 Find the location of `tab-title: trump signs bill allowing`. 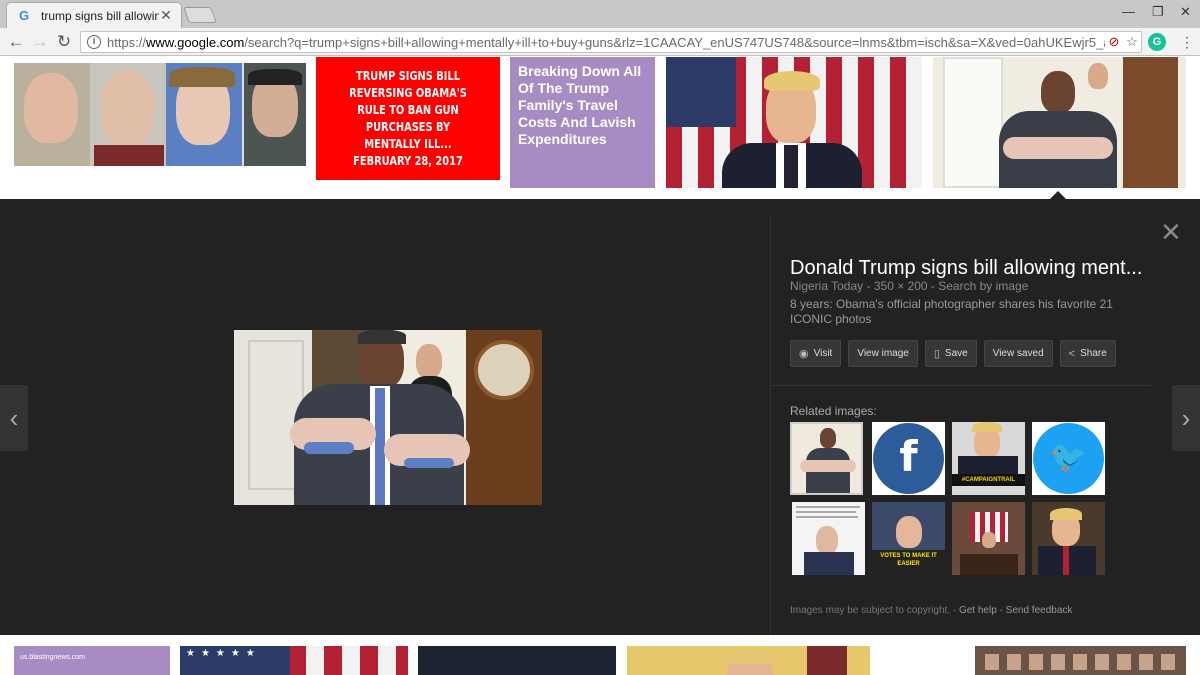

tab-title: trump signs bill allowing is located at coordinates (100, 15).